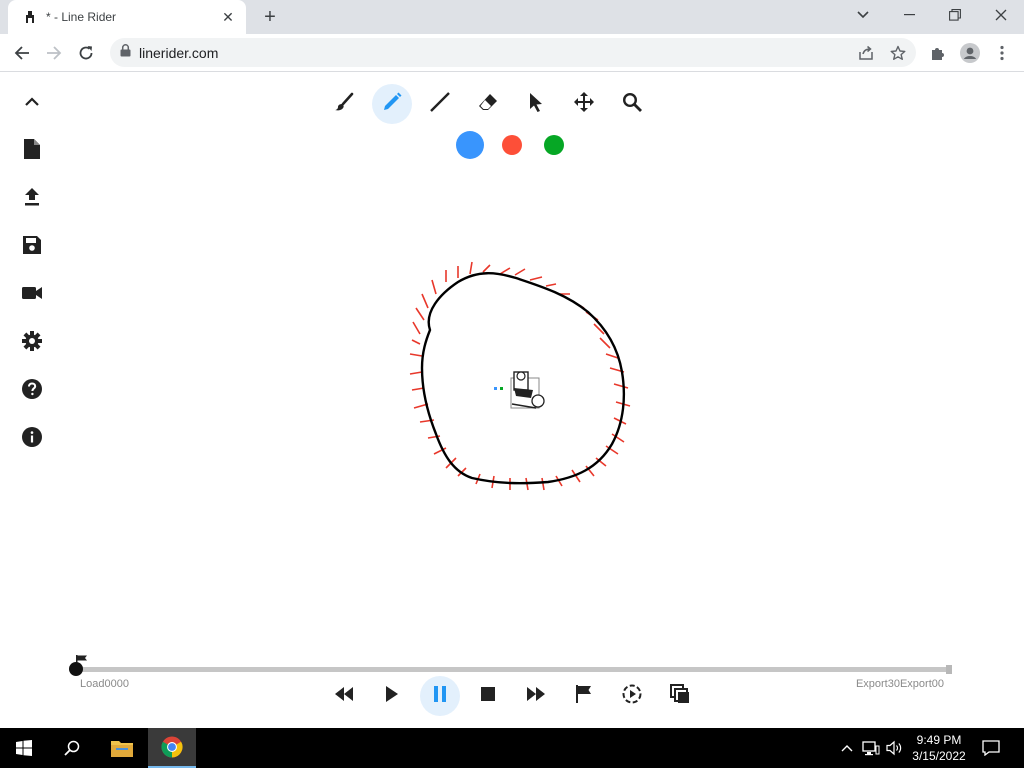 Image resolution: width=1024 pixels, height=768 pixels. What do you see at coordinates (512, 145) in the screenshot?
I see `line-color-red-swatch` at bounding box center [512, 145].